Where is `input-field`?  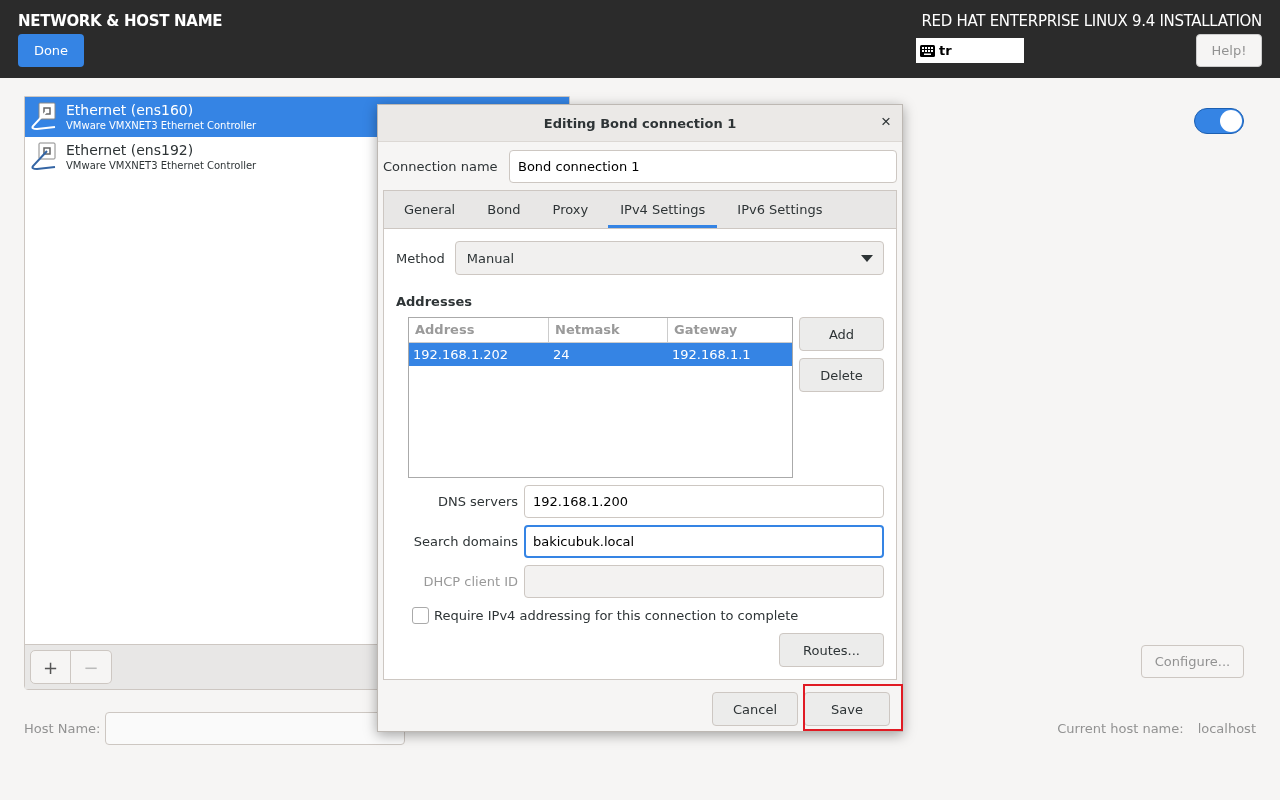 input-field is located at coordinates (255, 728).